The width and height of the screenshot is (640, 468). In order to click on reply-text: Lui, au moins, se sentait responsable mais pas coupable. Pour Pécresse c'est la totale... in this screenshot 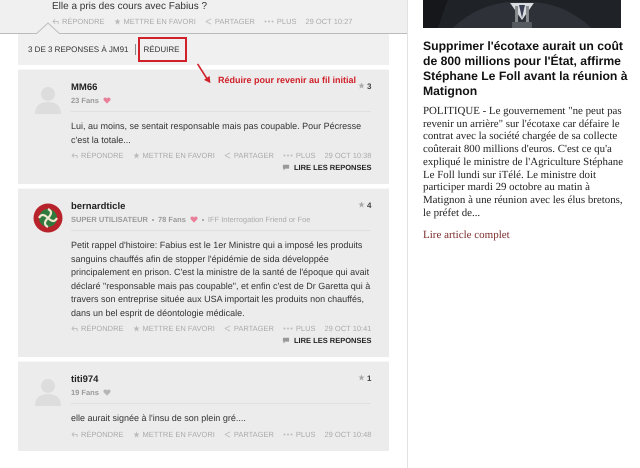, I will do `click(216, 133)`.